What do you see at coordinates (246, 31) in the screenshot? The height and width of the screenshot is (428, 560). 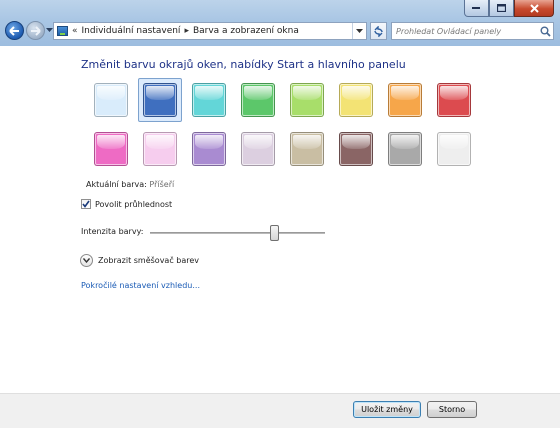 I see `breadcrumb-barva-a-zobrazeni-okna: Barva a zobrazení okna` at bounding box center [246, 31].